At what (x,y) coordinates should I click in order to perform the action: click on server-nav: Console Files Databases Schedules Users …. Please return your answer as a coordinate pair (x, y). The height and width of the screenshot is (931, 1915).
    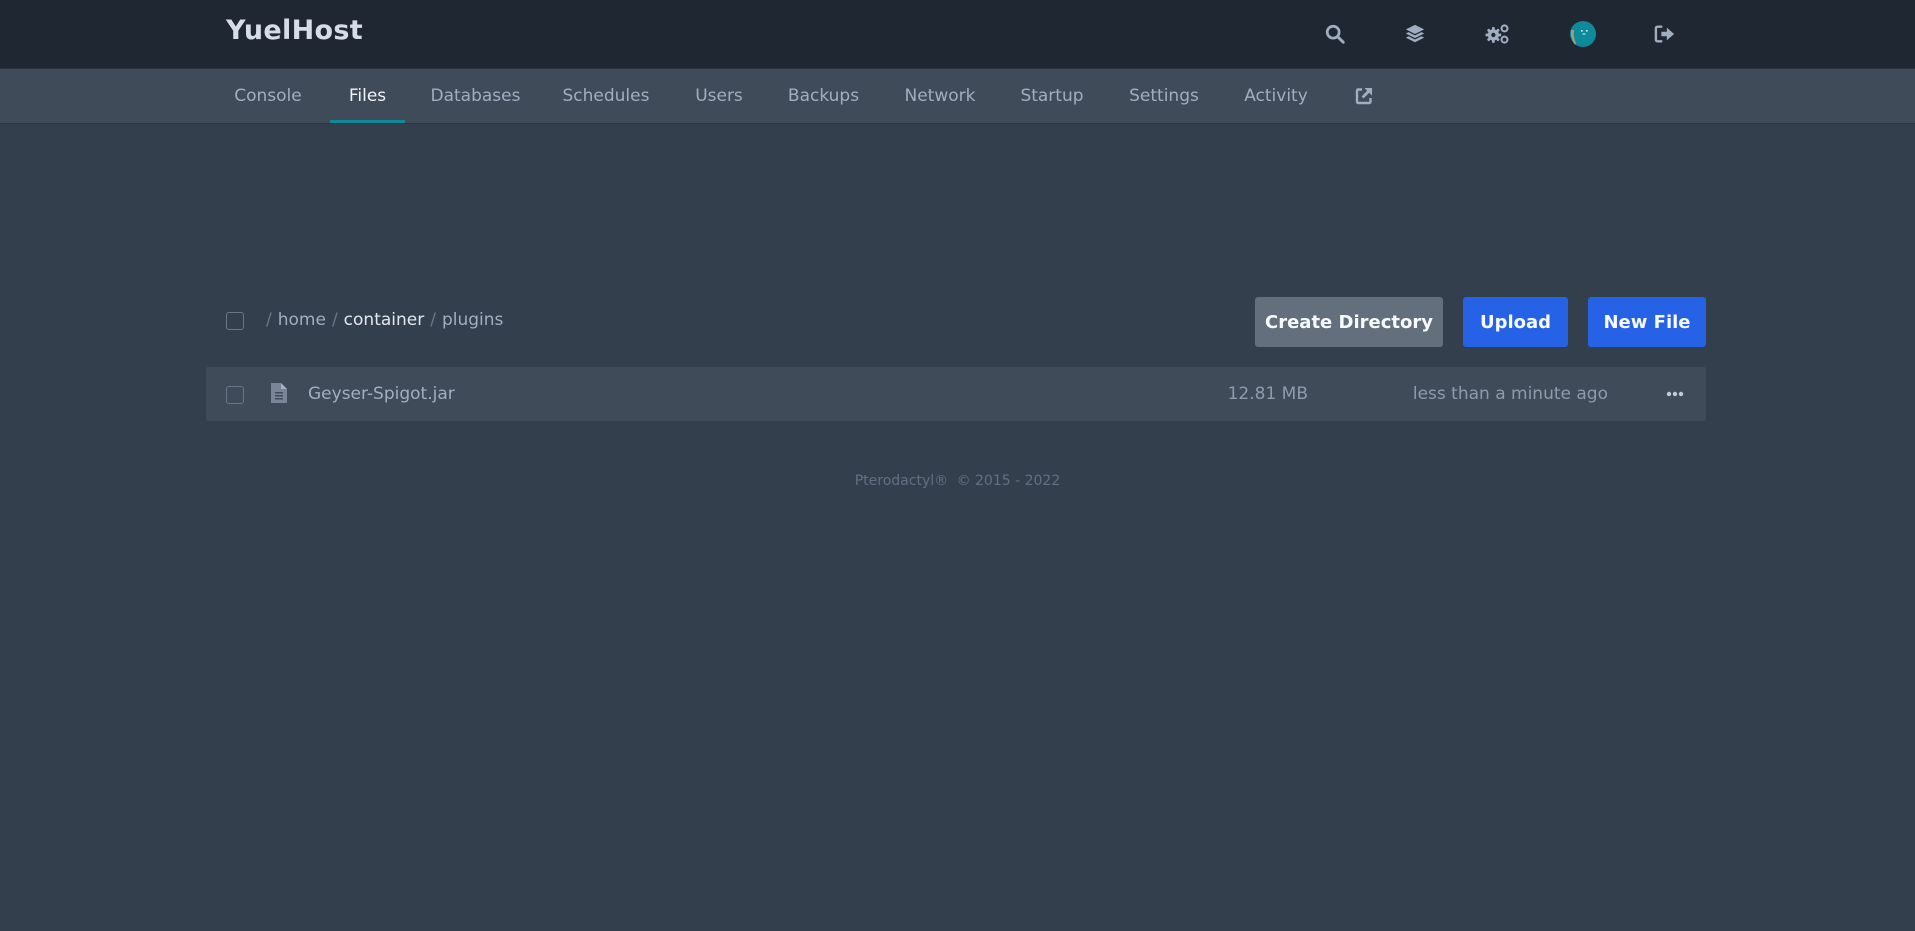
    Looking at the image, I should click on (957, 96).